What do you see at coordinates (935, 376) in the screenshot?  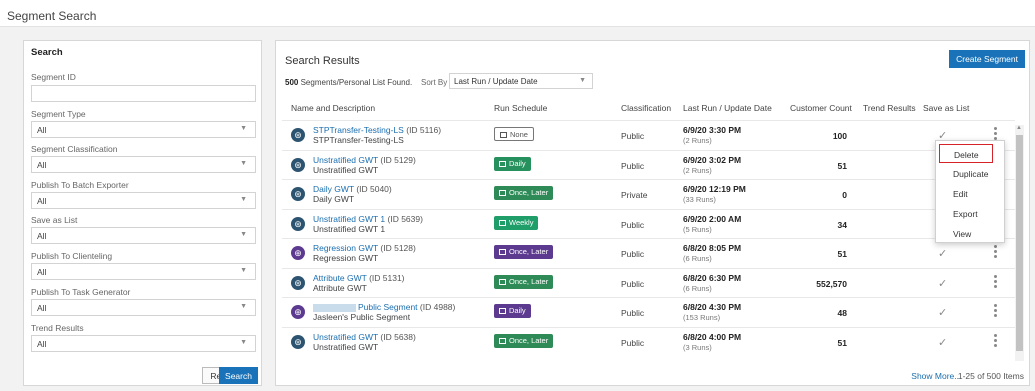 I see `show-more-link: Show More..` at bounding box center [935, 376].